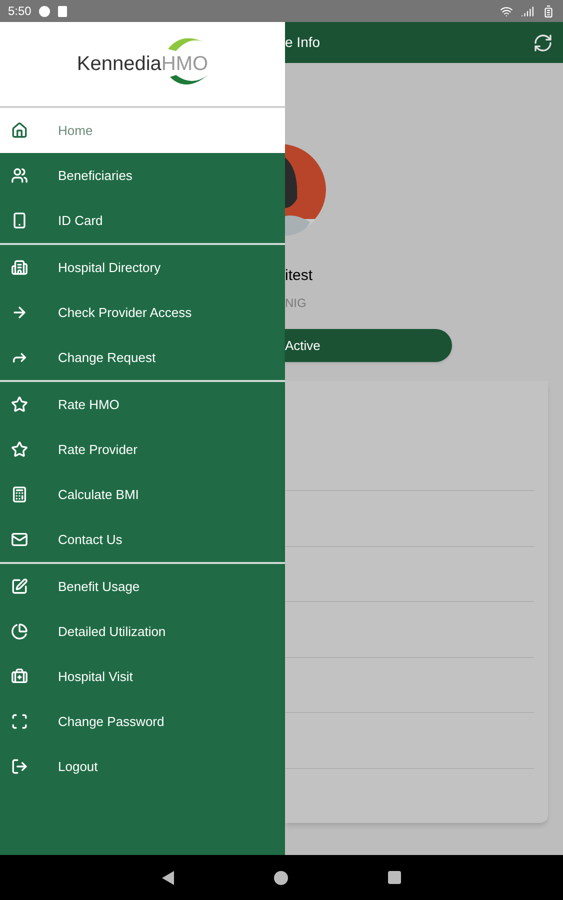  What do you see at coordinates (19, 494) in the screenshot?
I see `calculator-icon` at bounding box center [19, 494].